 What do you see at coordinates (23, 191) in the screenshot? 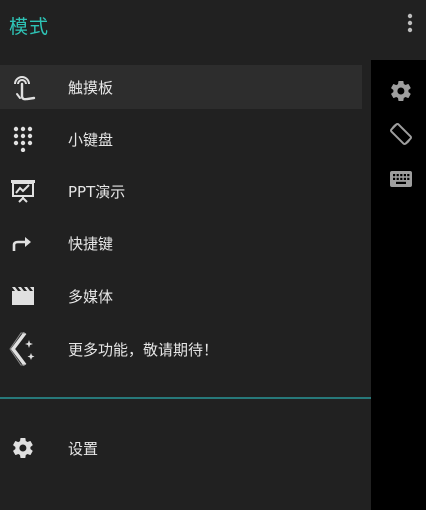
I see `presentation-icon` at bounding box center [23, 191].